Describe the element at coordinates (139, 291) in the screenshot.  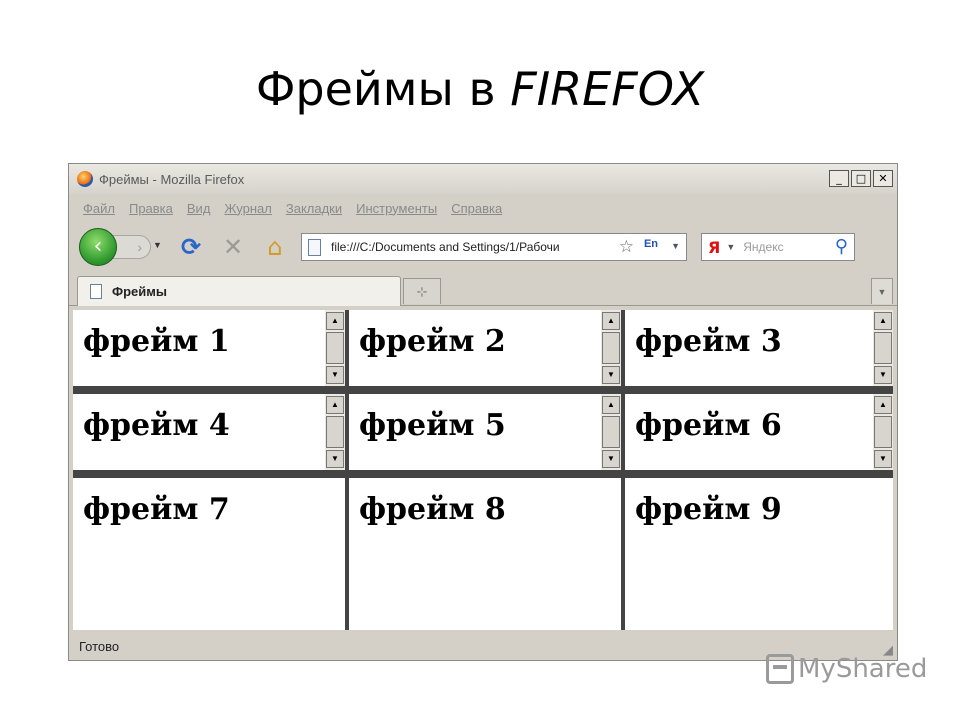
I see `tab-label: Фреймы` at that location.